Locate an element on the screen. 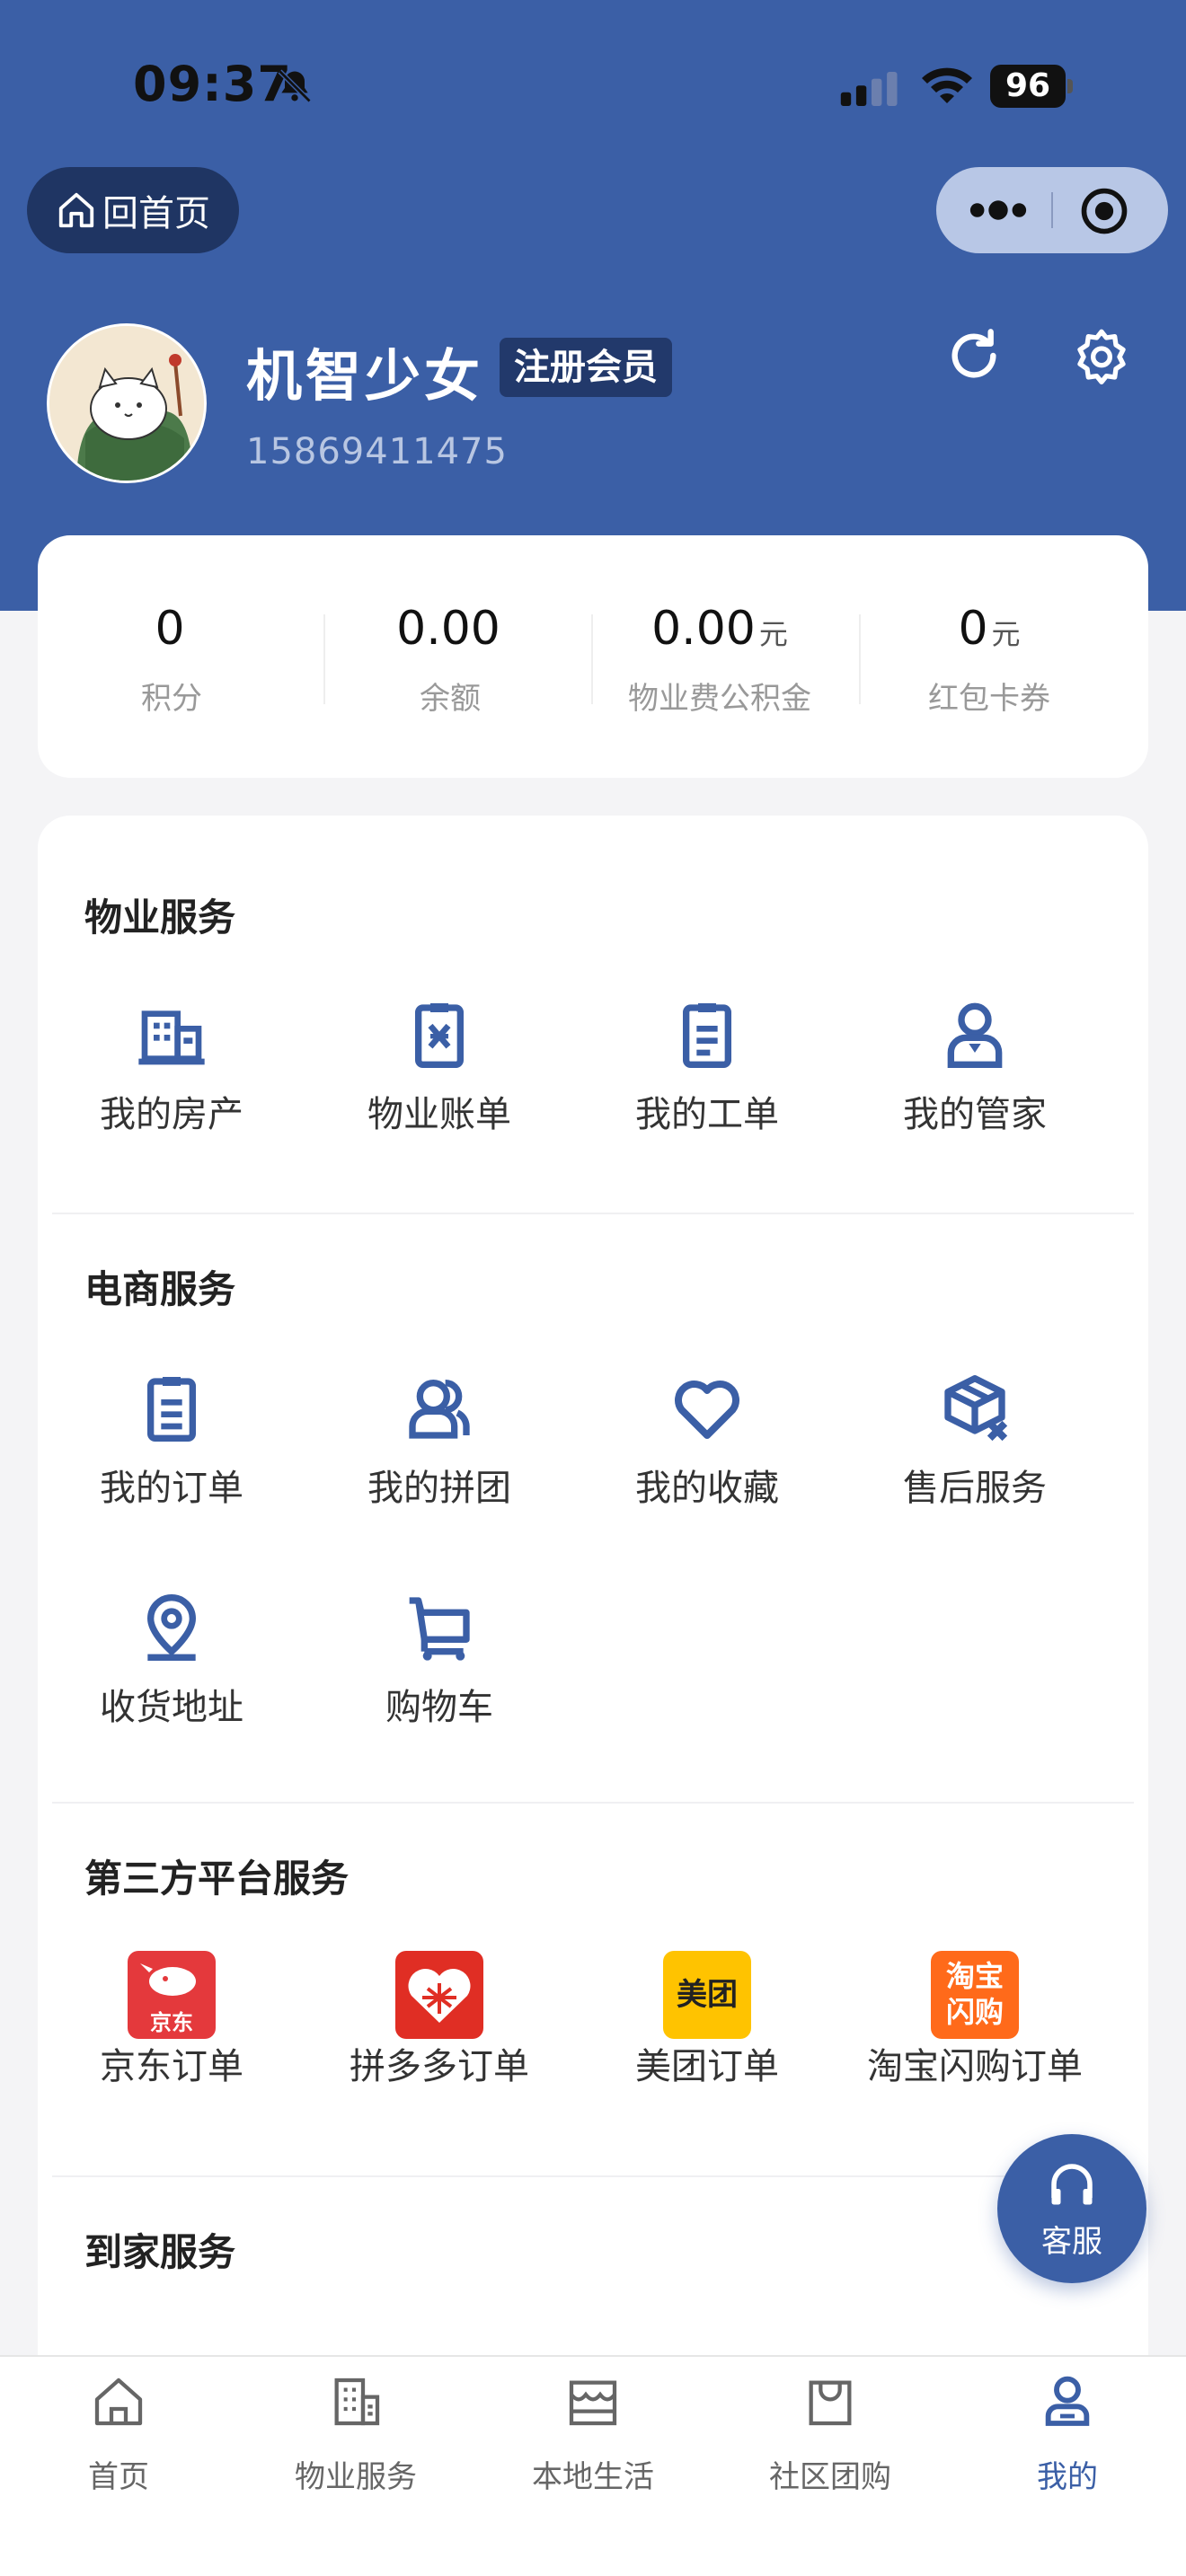 The width and height of the screenshot is (1186, 2576). cat-avatar-illustration is located at coordinates (126, 403).